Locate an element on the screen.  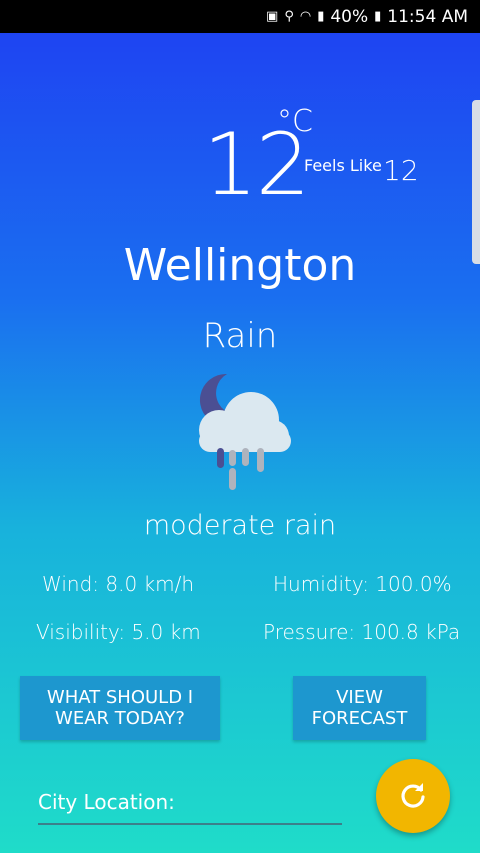
city-name: Wellington is located at coordinates (240, 265).